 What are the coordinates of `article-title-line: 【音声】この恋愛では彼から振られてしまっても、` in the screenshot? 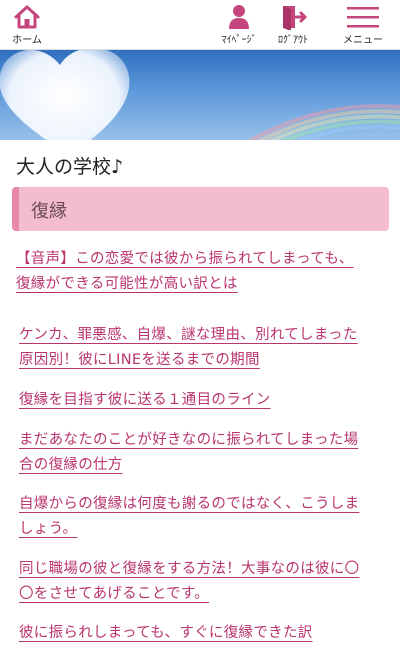 It's located at (185, 259).